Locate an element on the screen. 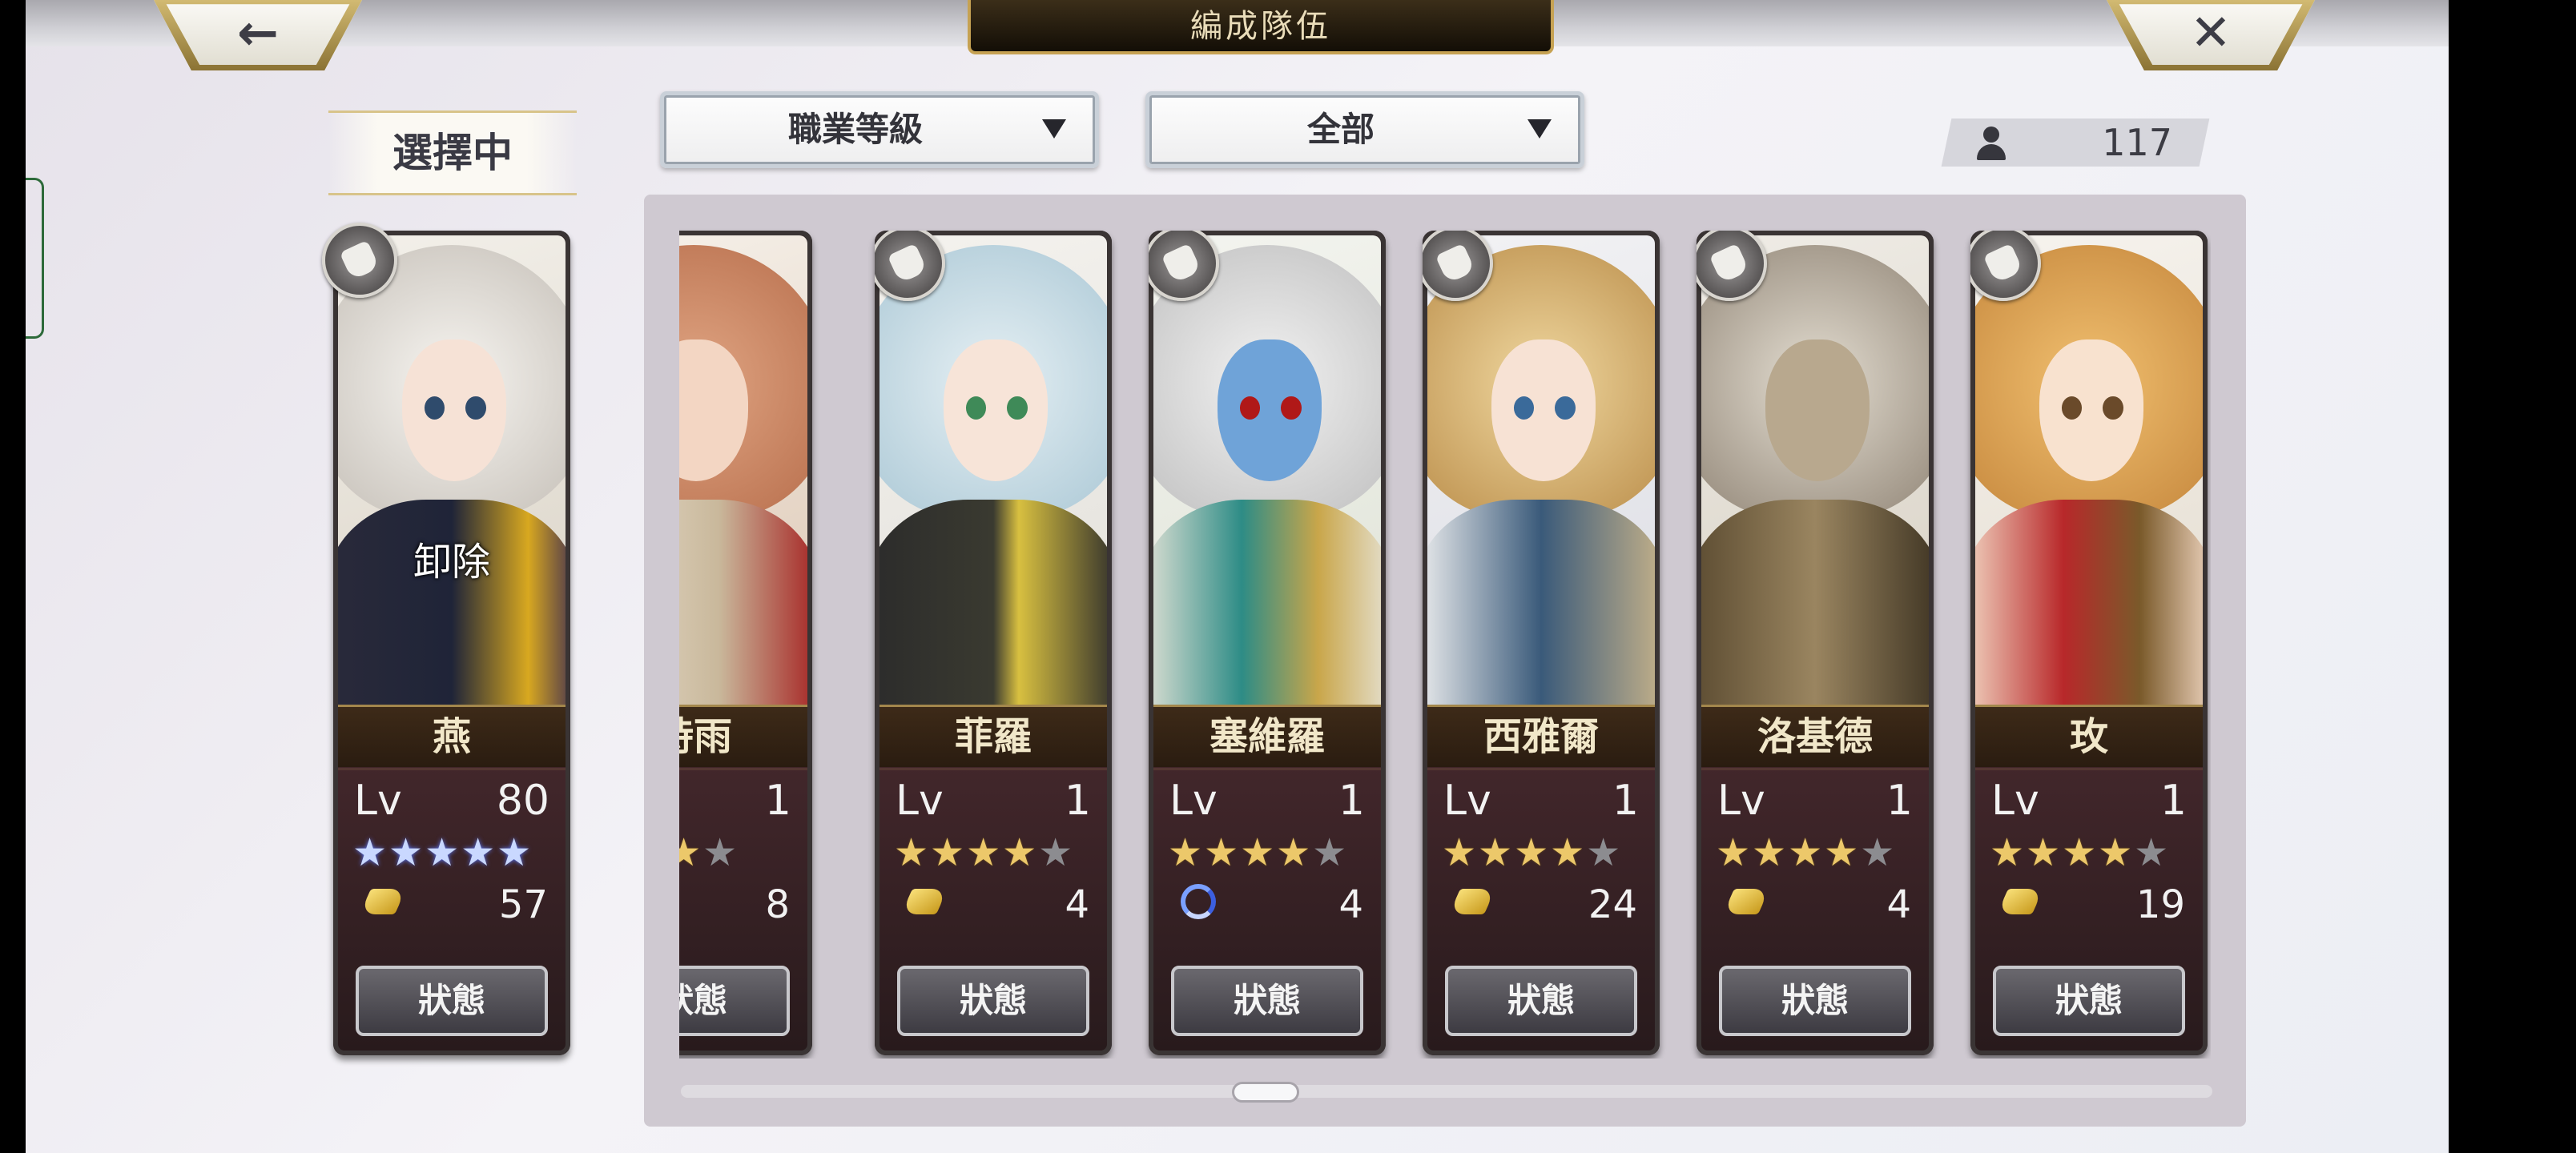 Image resolution: width=2576 pixels, height=1153 pixels. character-card-shigure: 時雨 Lv 1 ★★★★ 8 狀態 is located at coordinates (745, 643).